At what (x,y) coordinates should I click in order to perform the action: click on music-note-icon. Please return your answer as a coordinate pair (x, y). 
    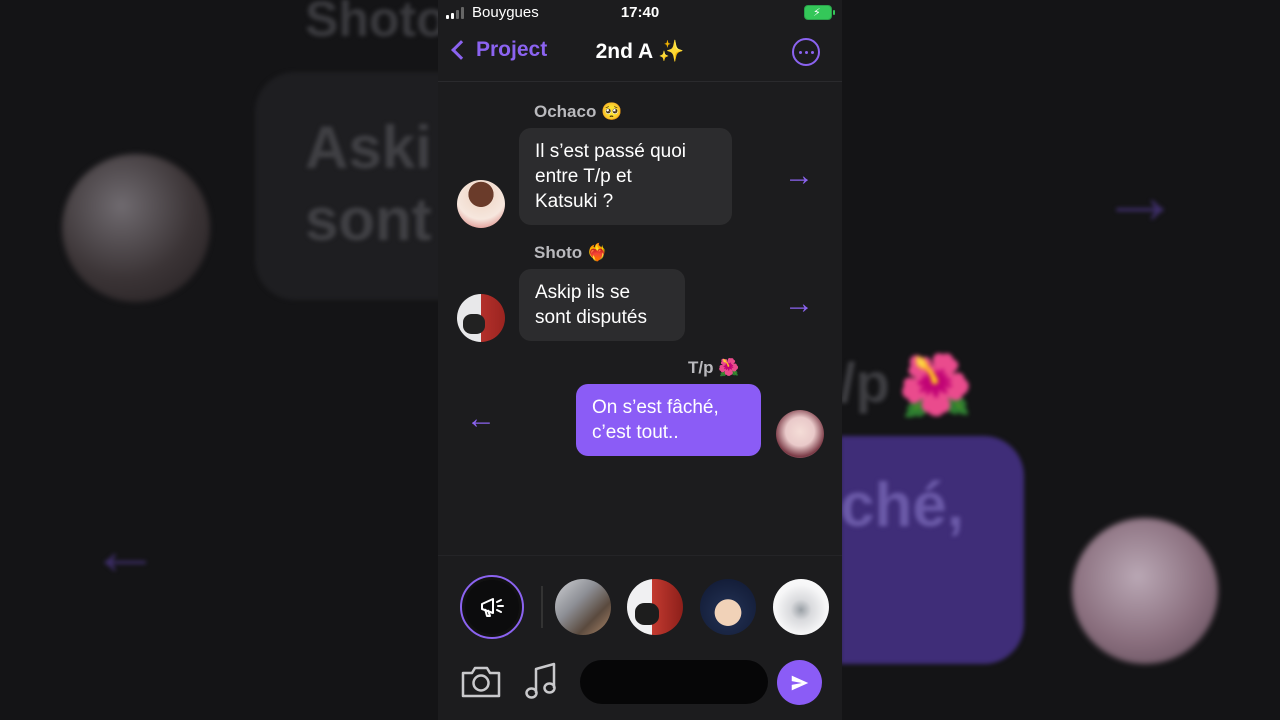
    Looking at the image, I should click on (541, 681).